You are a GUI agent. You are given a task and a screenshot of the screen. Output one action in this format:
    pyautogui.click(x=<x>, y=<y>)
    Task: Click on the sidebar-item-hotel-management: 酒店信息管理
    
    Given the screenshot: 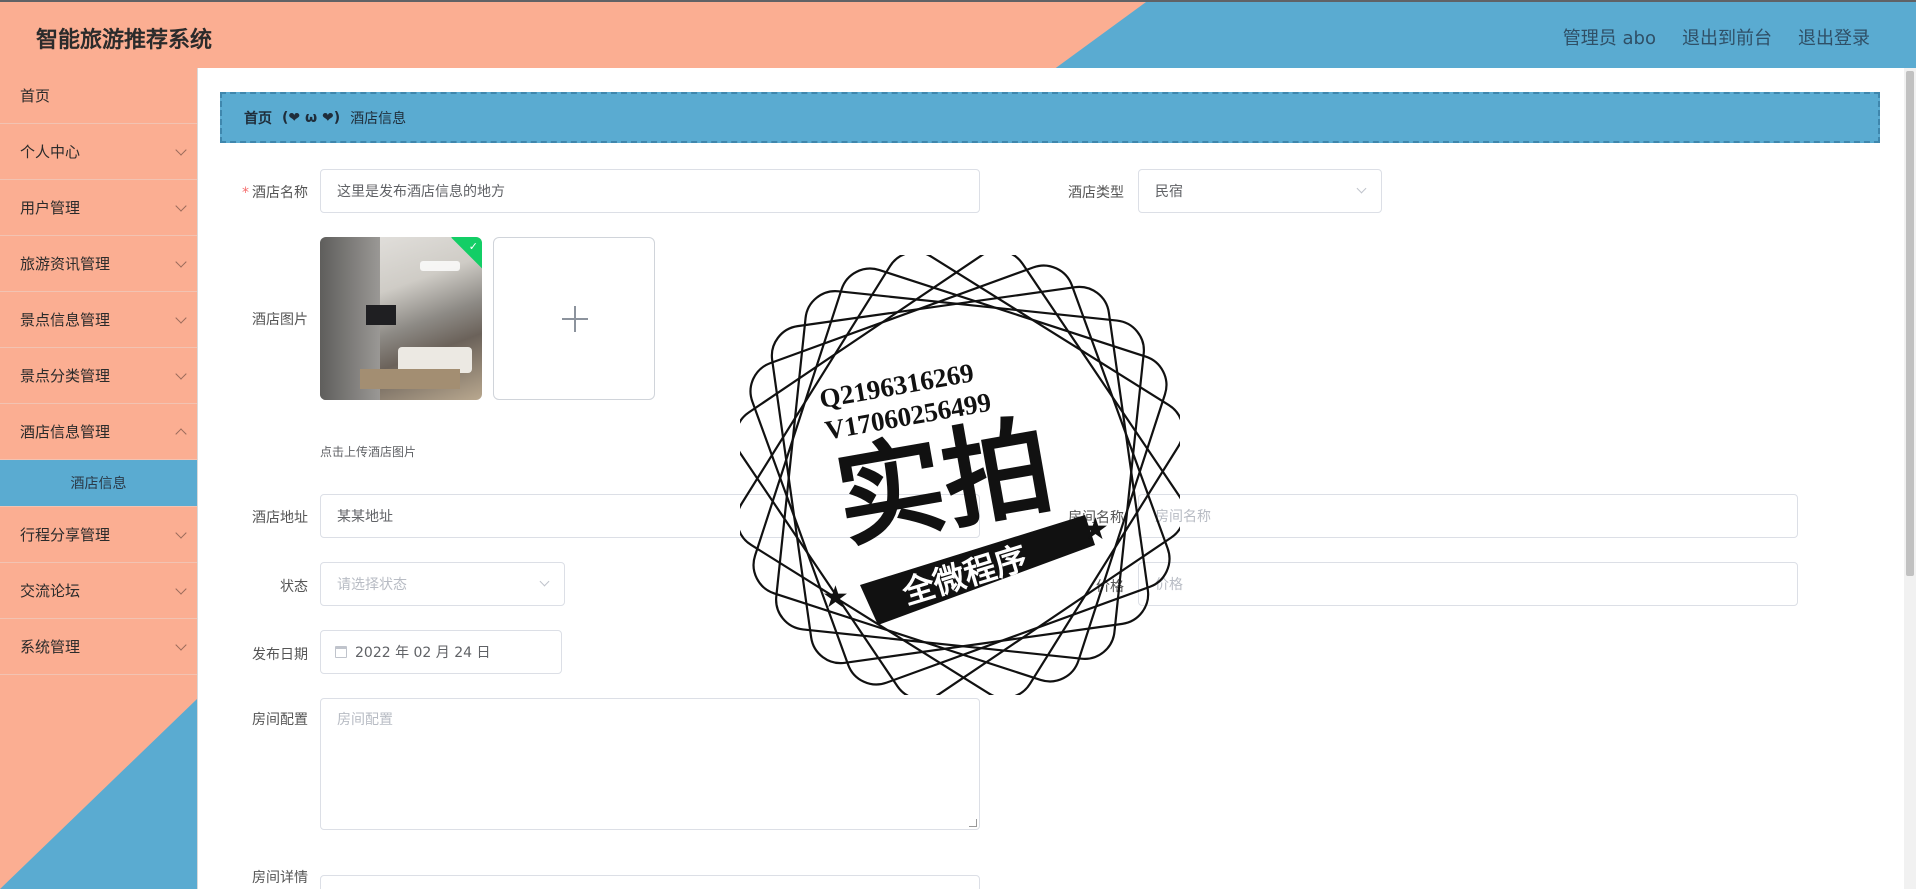 What is the action you would take?
    pyautogui.click(x=98, y=432)
    